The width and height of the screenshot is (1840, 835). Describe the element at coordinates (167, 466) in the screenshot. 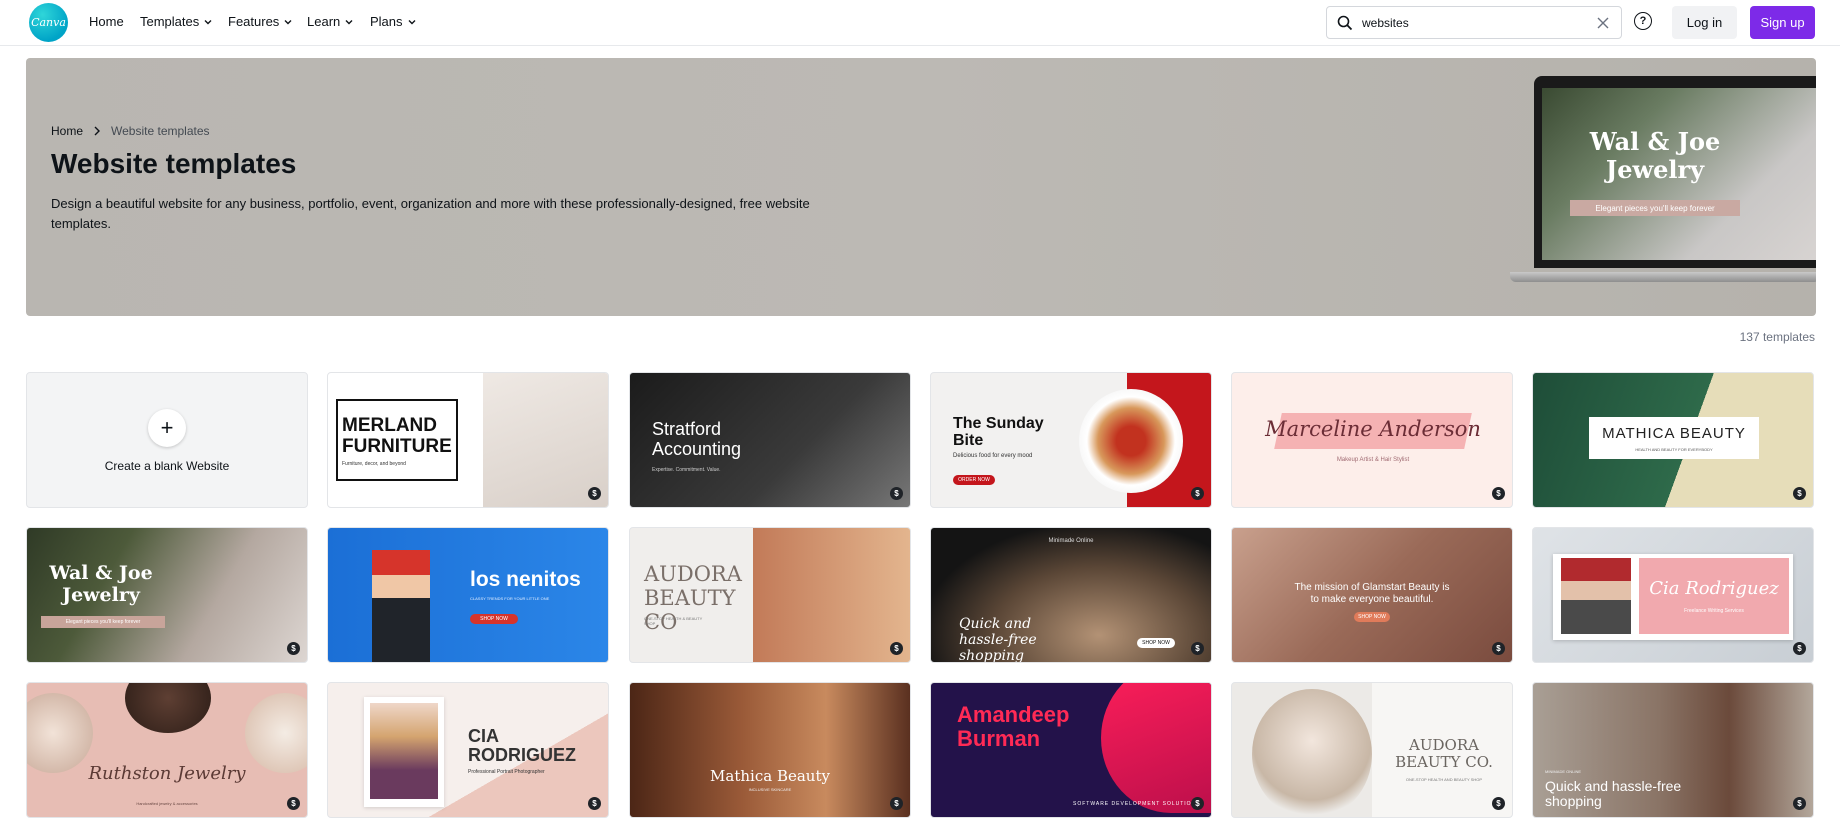

I see `create-blank-label: Create a blank Website` at that location.